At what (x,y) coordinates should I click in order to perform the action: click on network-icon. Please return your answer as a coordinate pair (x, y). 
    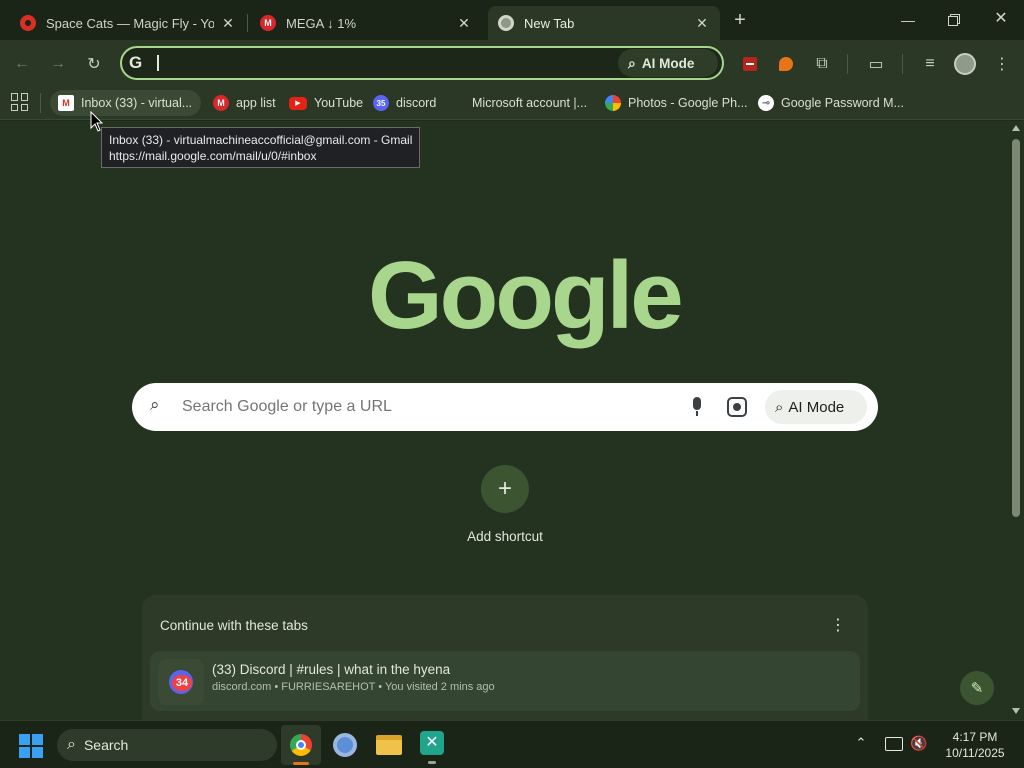
    Looking at the image, I should click on (894, 744).